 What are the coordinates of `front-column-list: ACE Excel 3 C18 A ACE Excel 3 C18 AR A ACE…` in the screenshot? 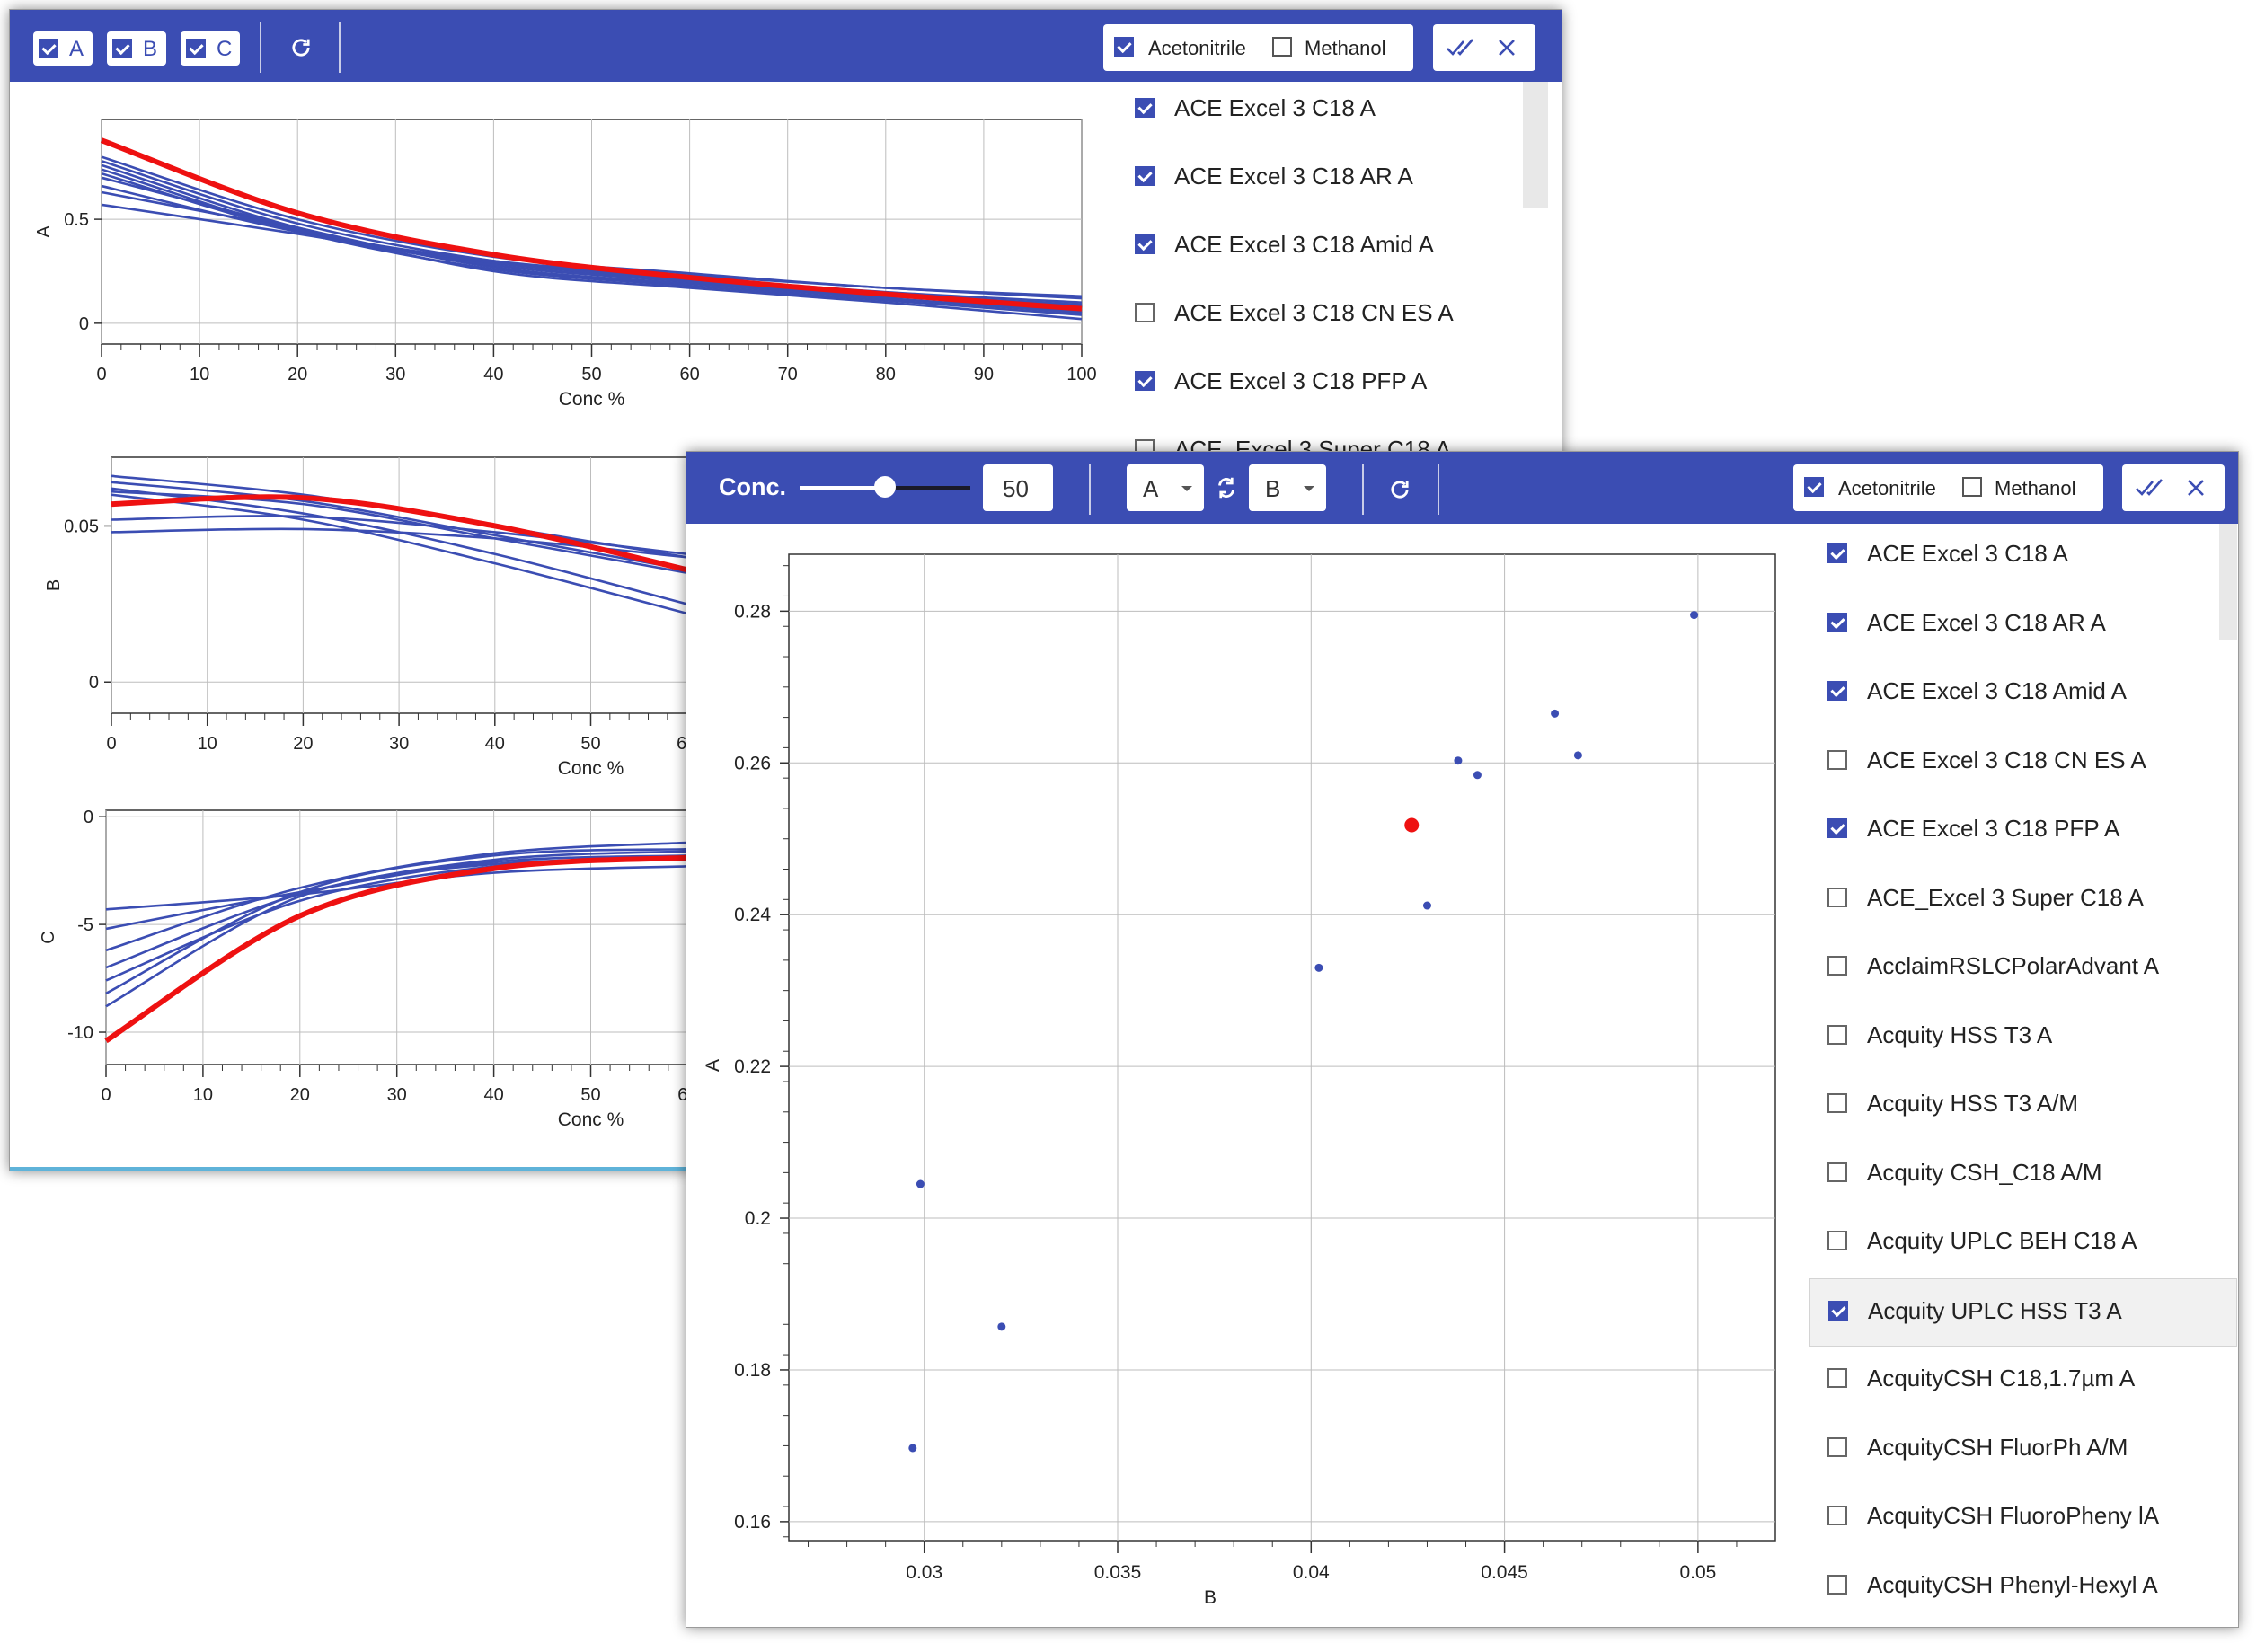 It's located at (2023, 1074).